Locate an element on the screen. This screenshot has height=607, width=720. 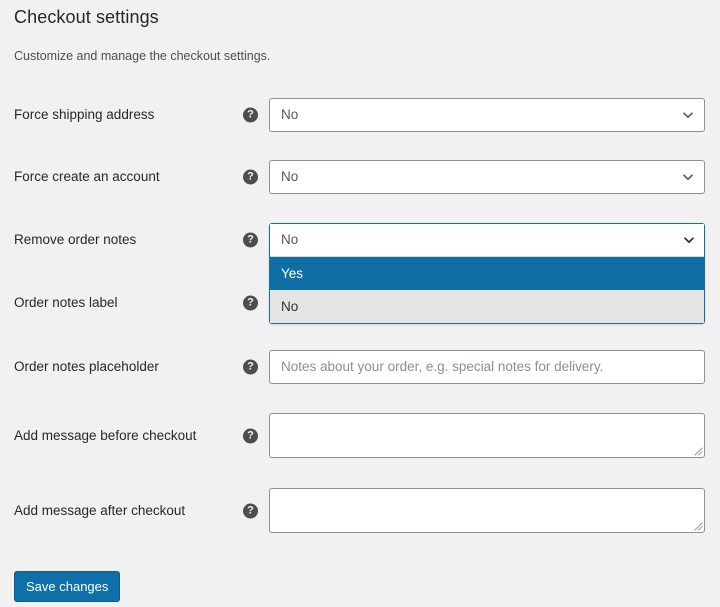
field-wrap-add-message-after-checkout is located at coordinates (487, 510).